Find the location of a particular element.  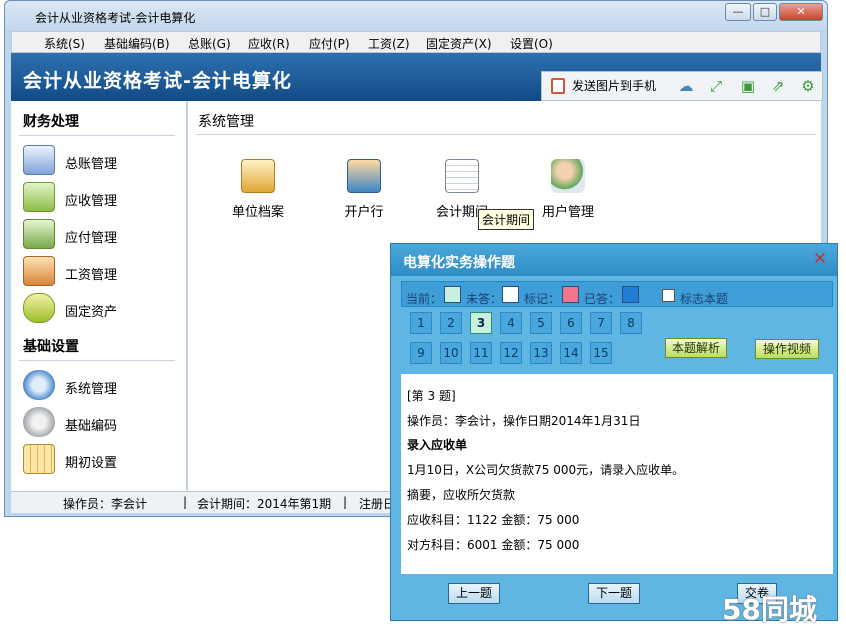

sidebar-item-fixed-assets: 固定资产 is located at coordinates (98, 309).